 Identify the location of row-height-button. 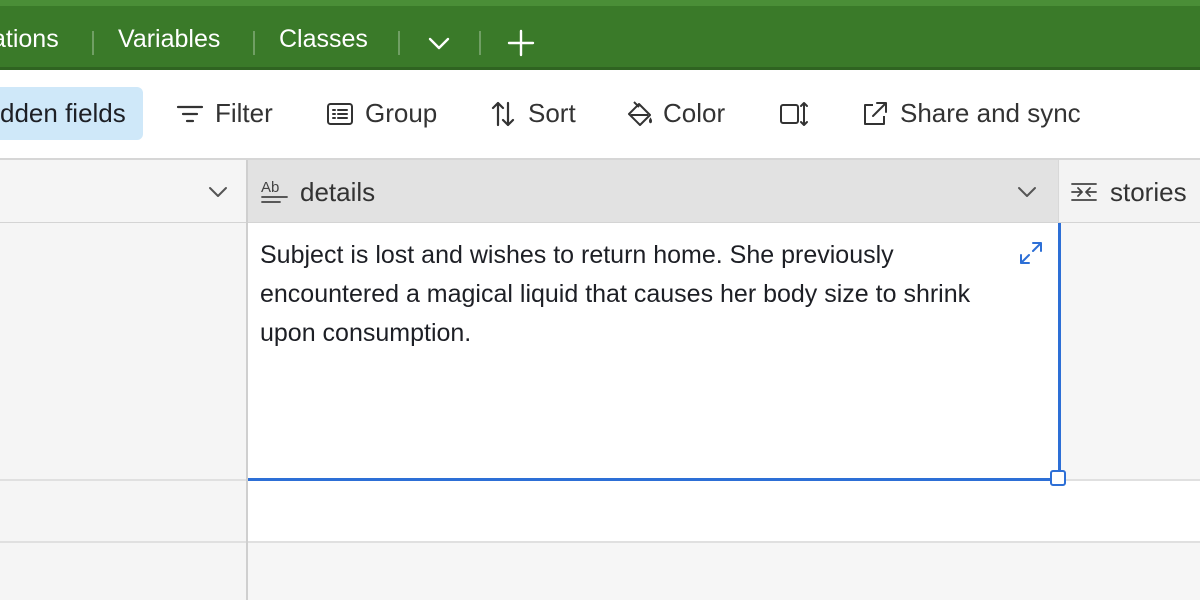
(793, 113).